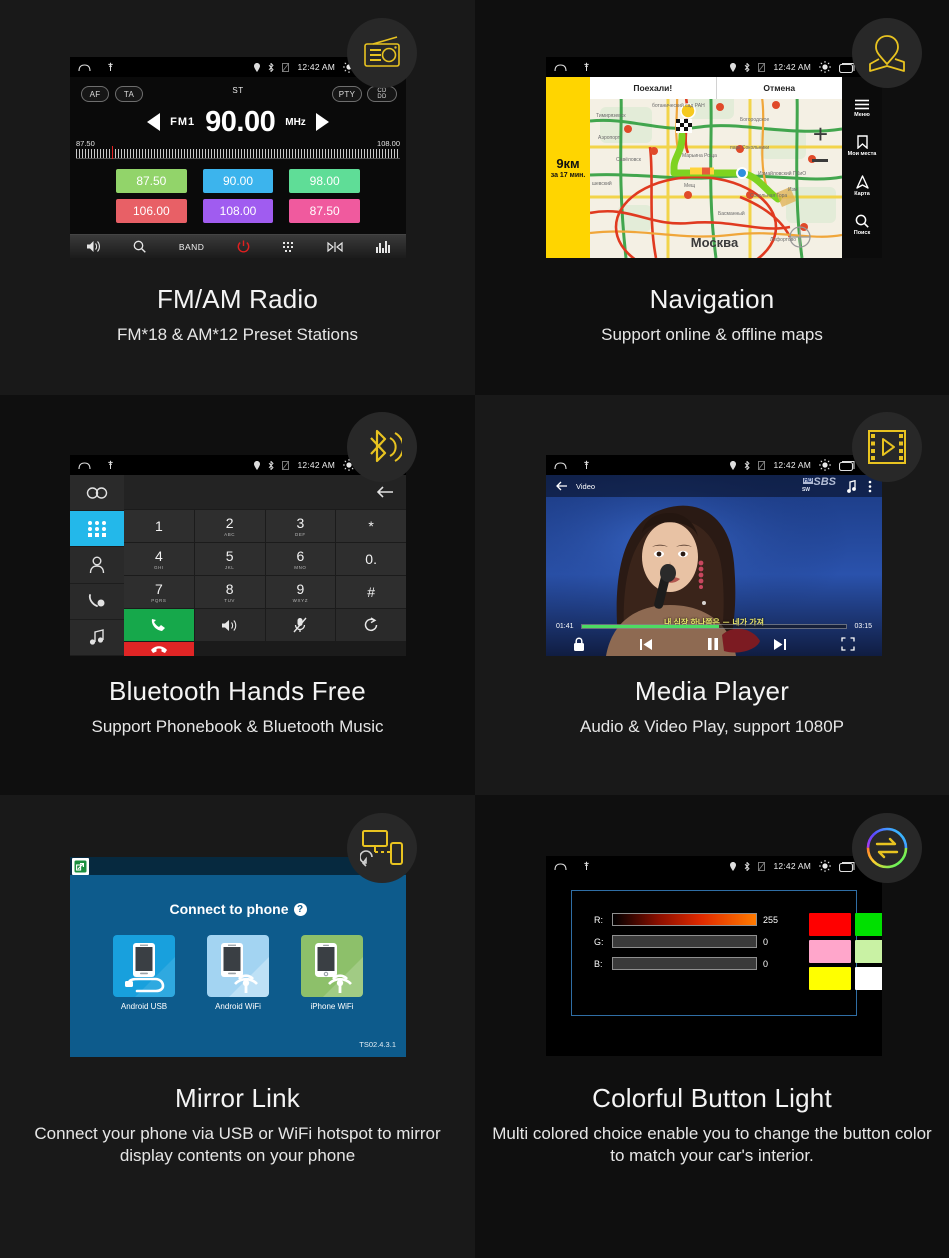 This screenshot has height=1258, width=949. Describe the element at coordinates (237, 691) in the screenshot. I see `panel-title: Bluetooth Hands Free` at that location.